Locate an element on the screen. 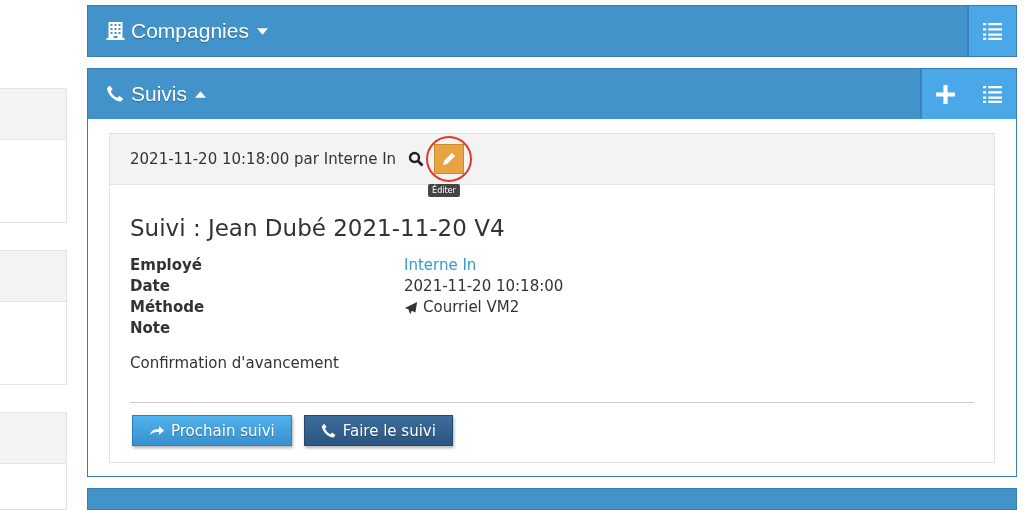 The width and height of the screenshot is (1024, 510). panel-title: Compagnies is located at coordinates (190, 31).